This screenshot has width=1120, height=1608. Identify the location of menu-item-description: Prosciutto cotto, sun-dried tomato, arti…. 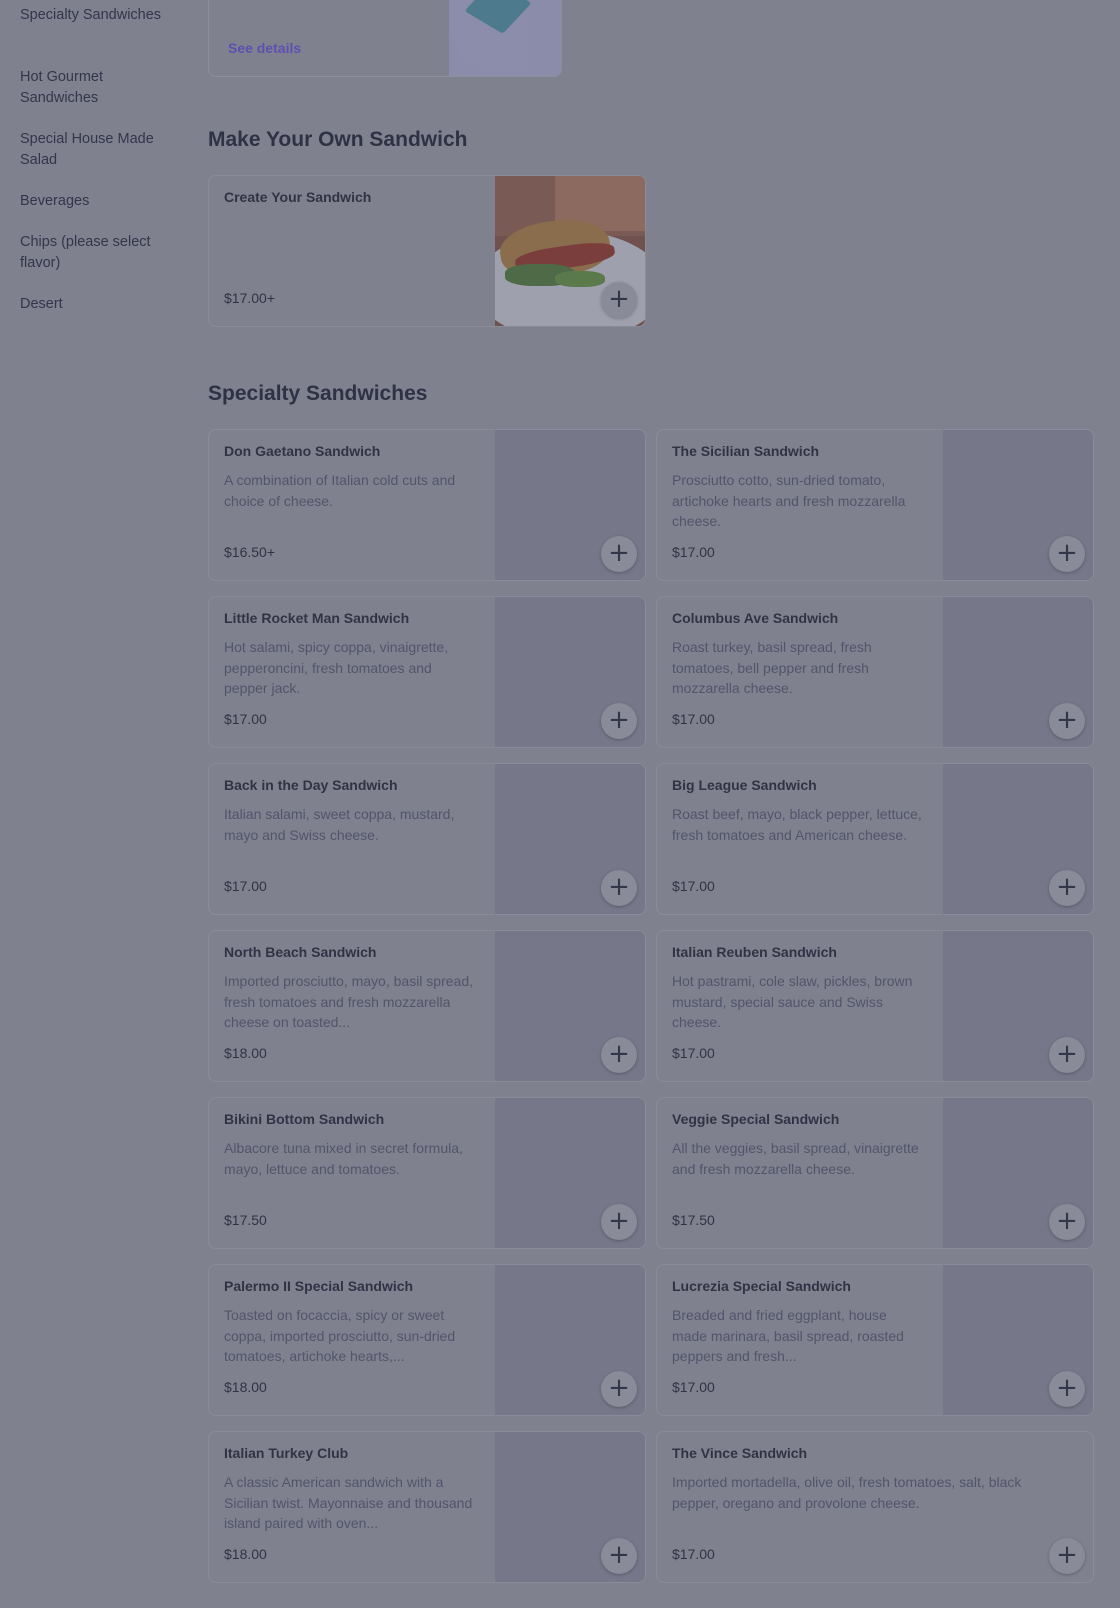
(789, 500).